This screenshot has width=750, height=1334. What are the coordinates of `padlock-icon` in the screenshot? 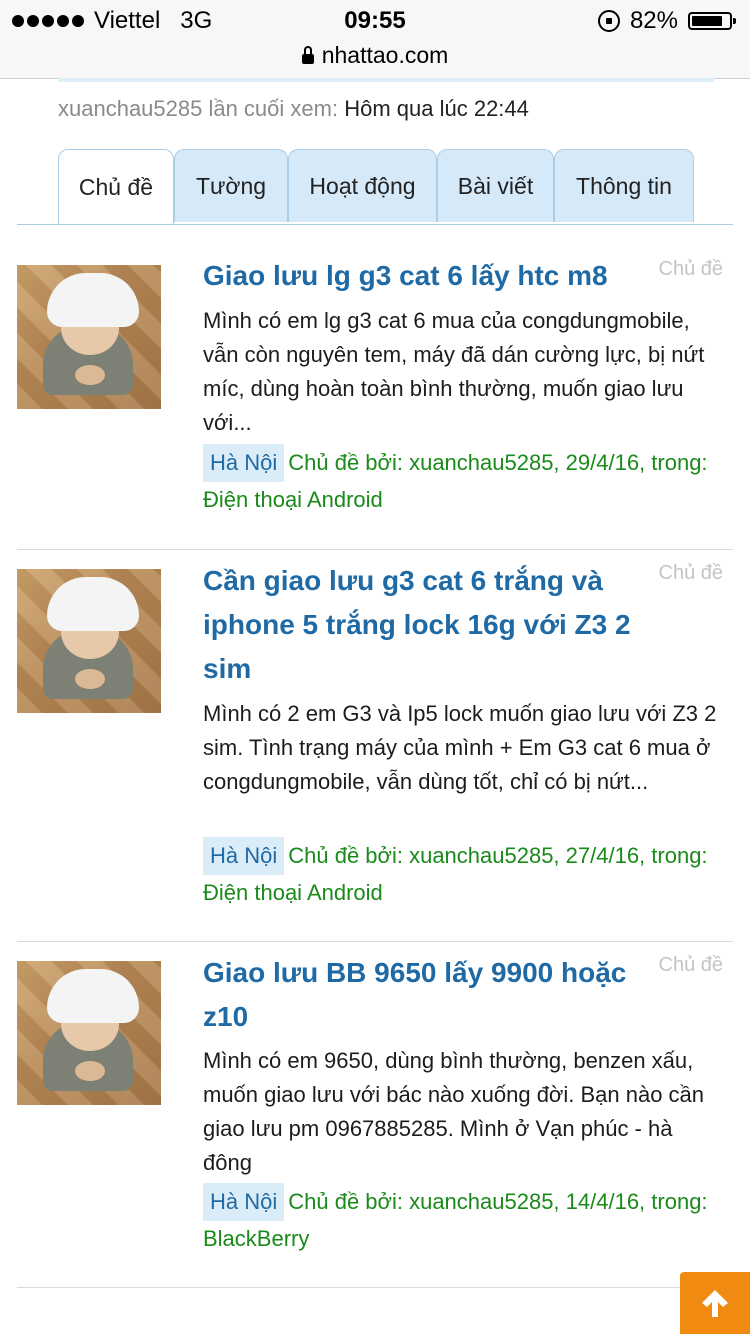 It's located at (307, 54).